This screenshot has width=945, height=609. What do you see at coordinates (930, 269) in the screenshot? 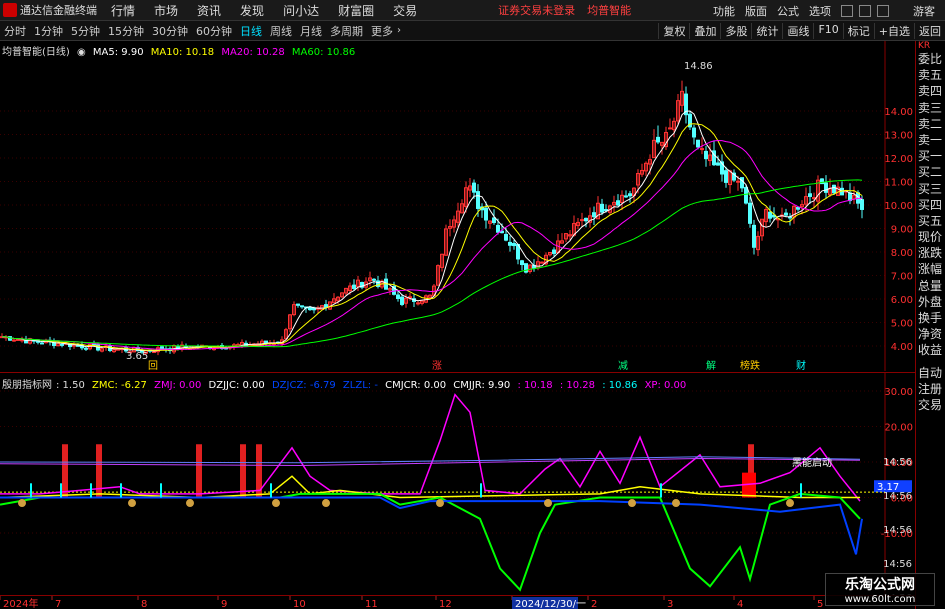
I see `side-item: 涨幅` at bounding box center [930, 269].